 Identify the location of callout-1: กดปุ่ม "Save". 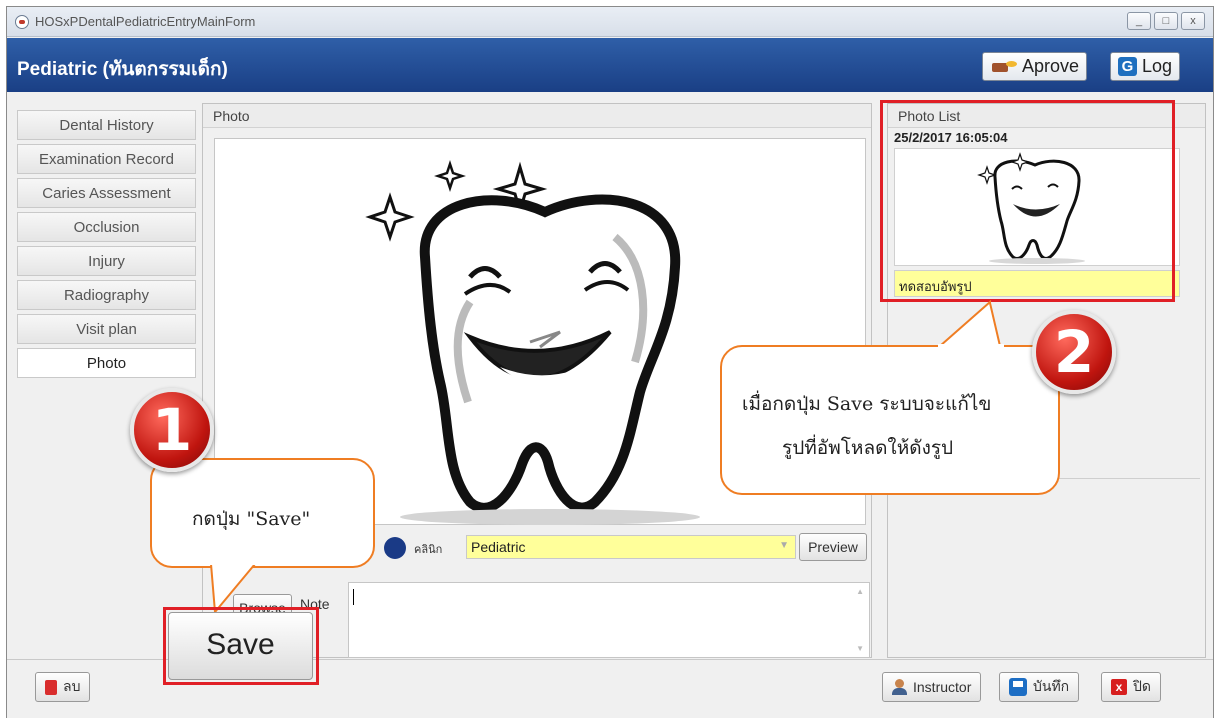
(262, 513).